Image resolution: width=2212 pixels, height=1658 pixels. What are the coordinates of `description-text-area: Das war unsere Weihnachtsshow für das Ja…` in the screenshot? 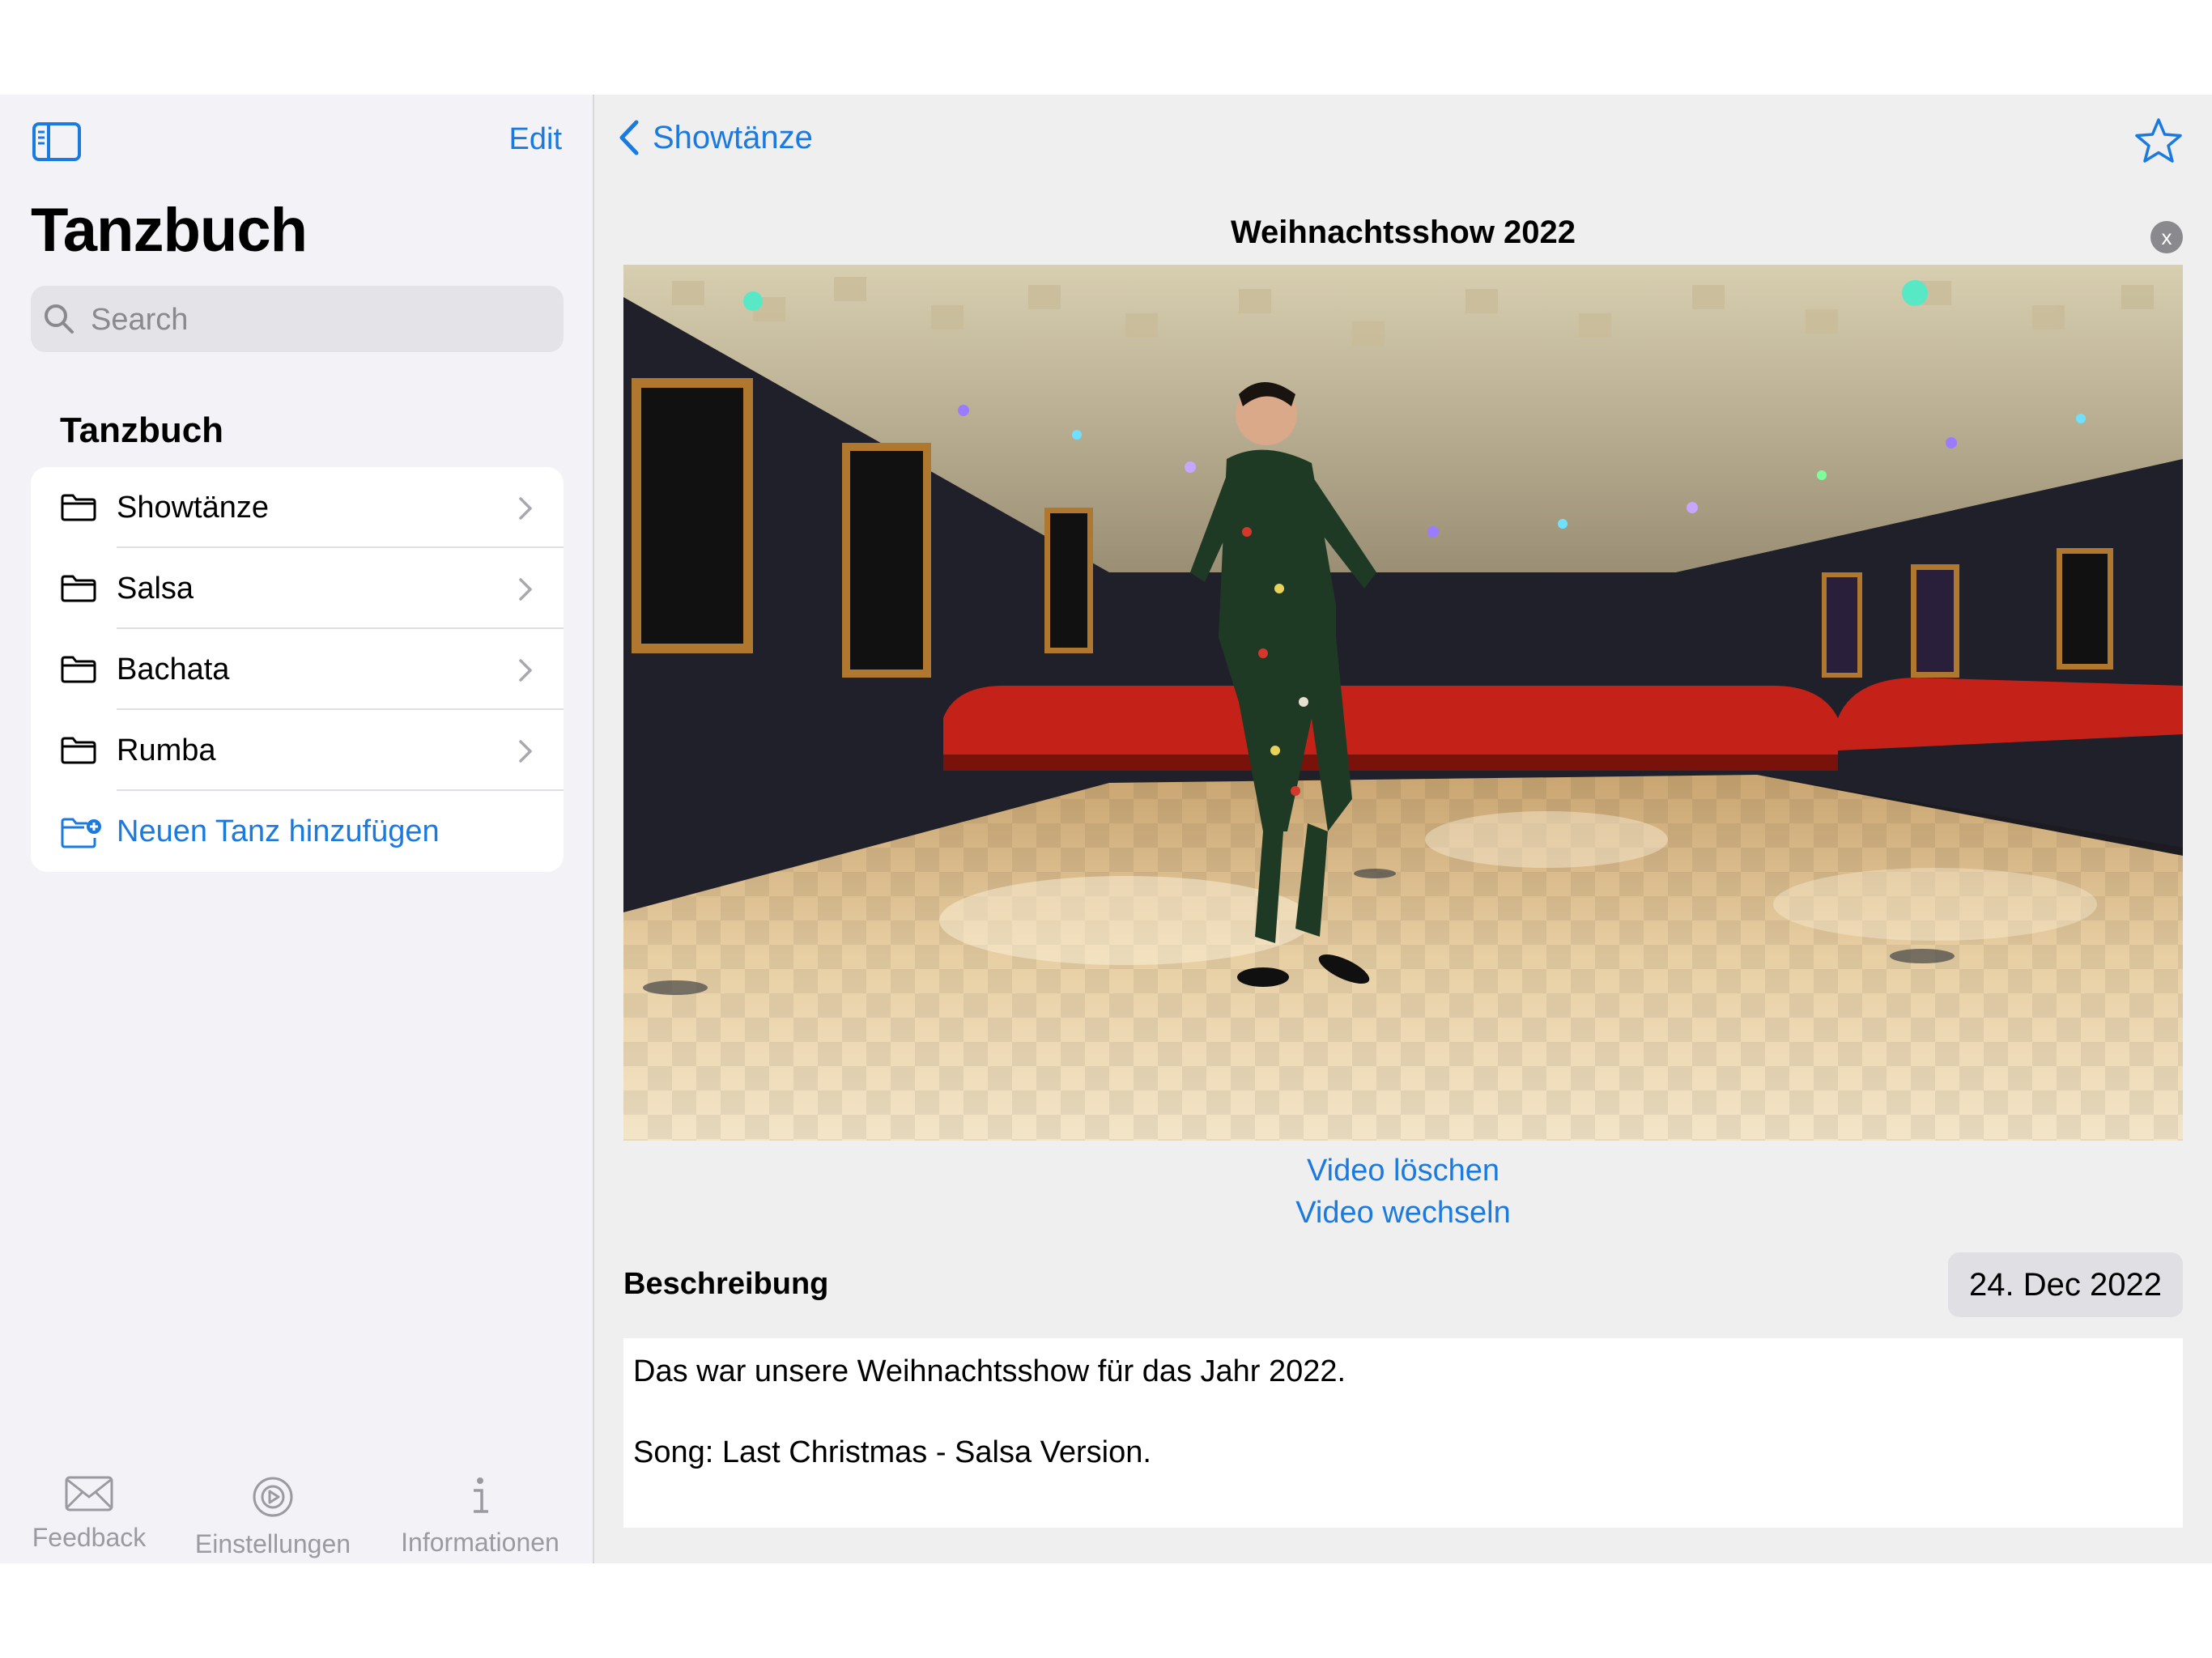 It's located at (1403, 1433).